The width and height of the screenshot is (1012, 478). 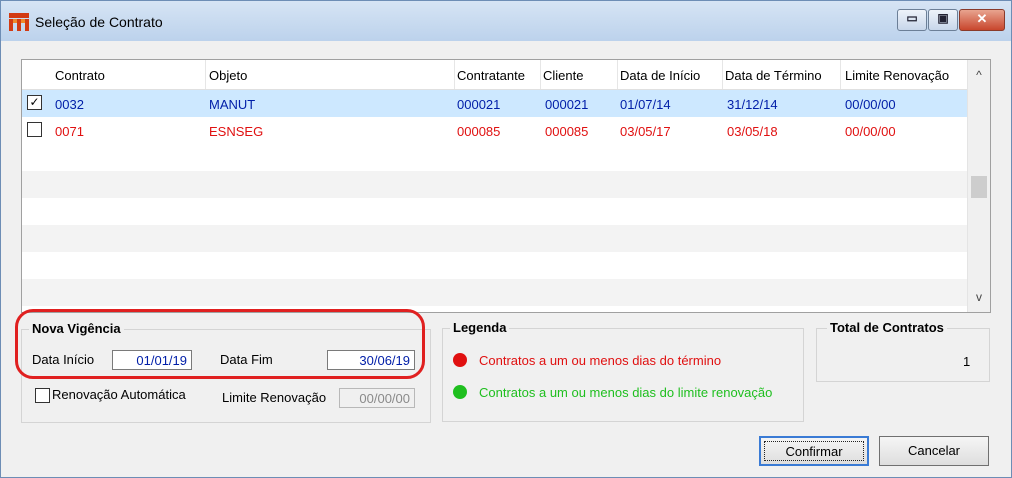 I want to click on renovacao-automatica-label: Renovação Automática, so click(x=119, y=394).